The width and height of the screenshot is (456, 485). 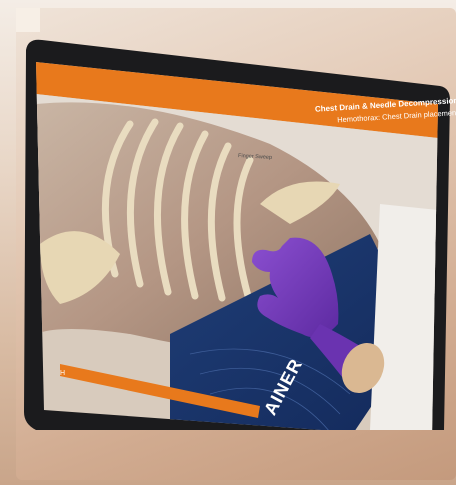 I want to click on corner-block, so click(x=28, y=20).